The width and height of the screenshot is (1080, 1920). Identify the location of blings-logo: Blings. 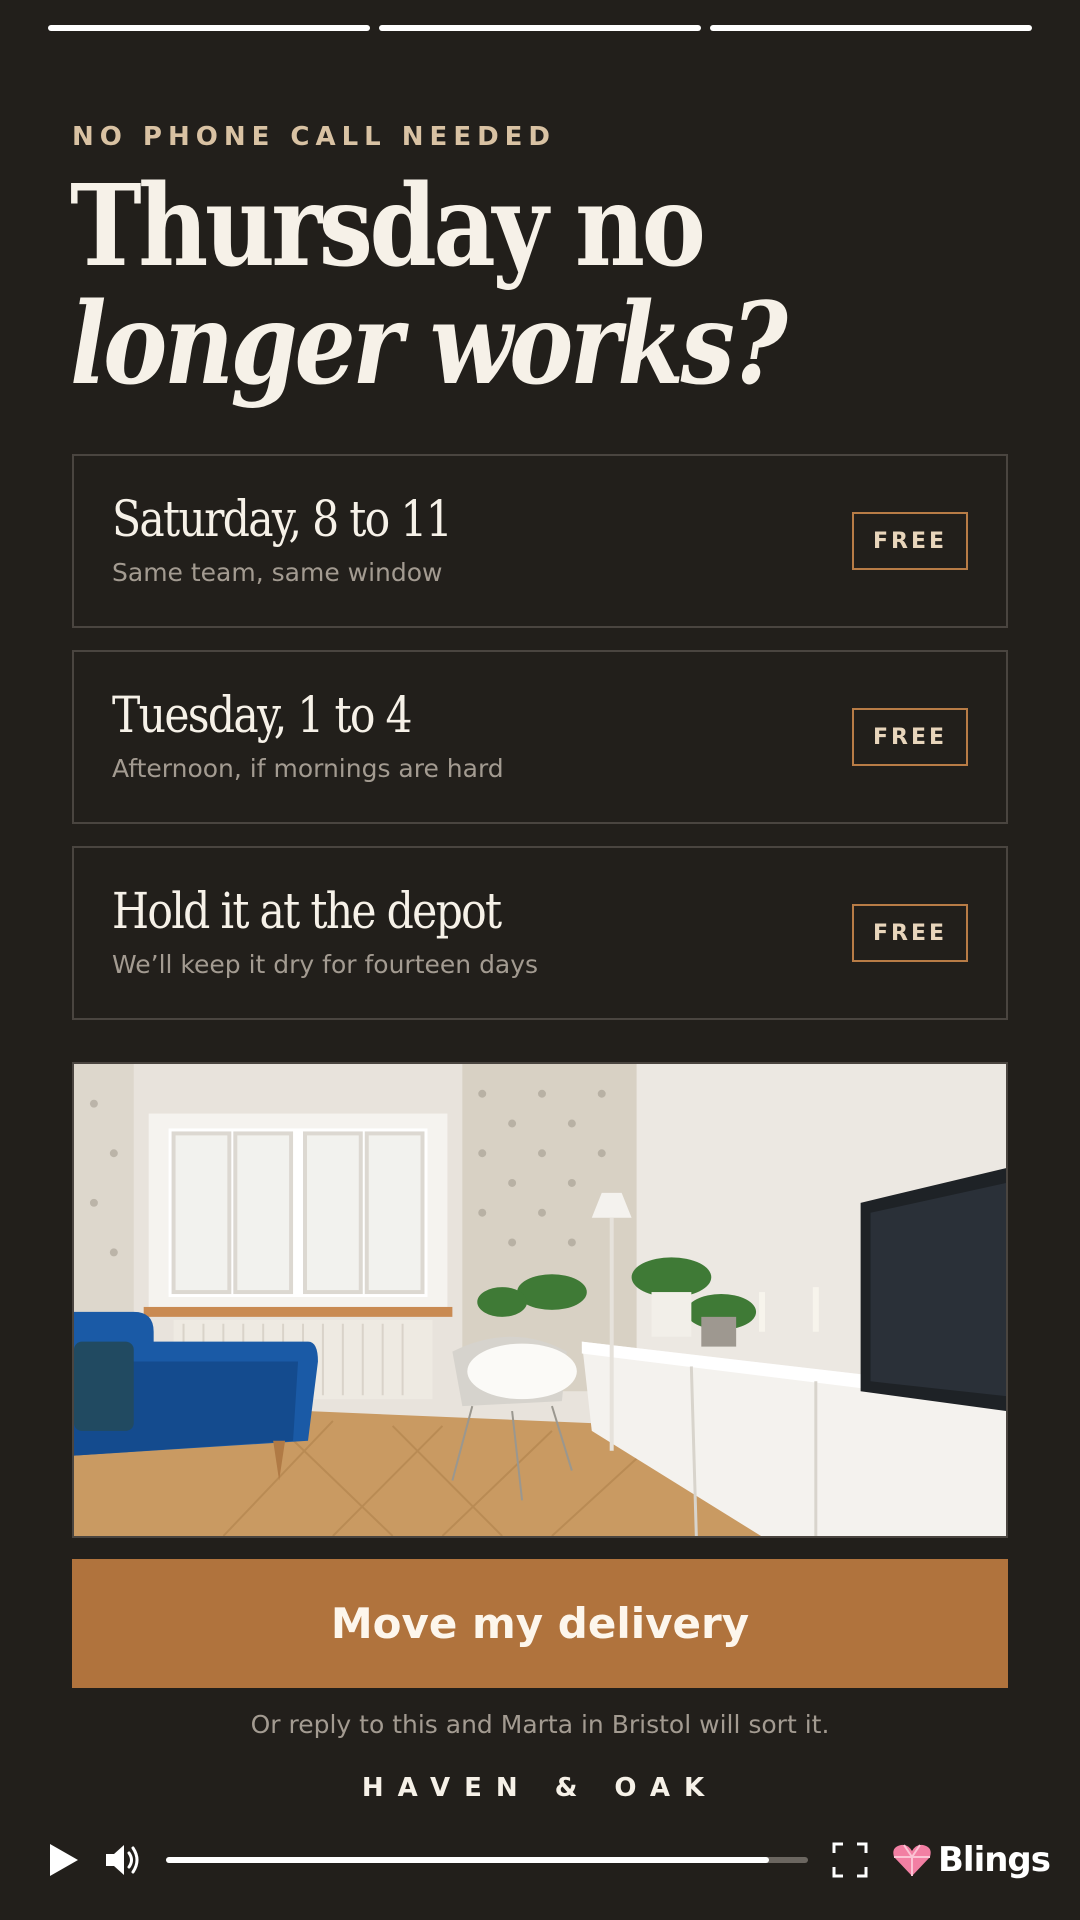
(971, 1860).